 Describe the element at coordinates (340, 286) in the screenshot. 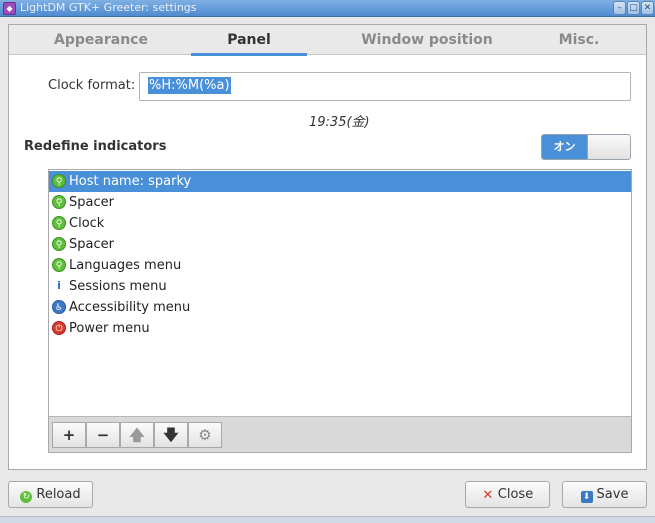

I see `list-item: ⅰ Sessions menu` at that location.